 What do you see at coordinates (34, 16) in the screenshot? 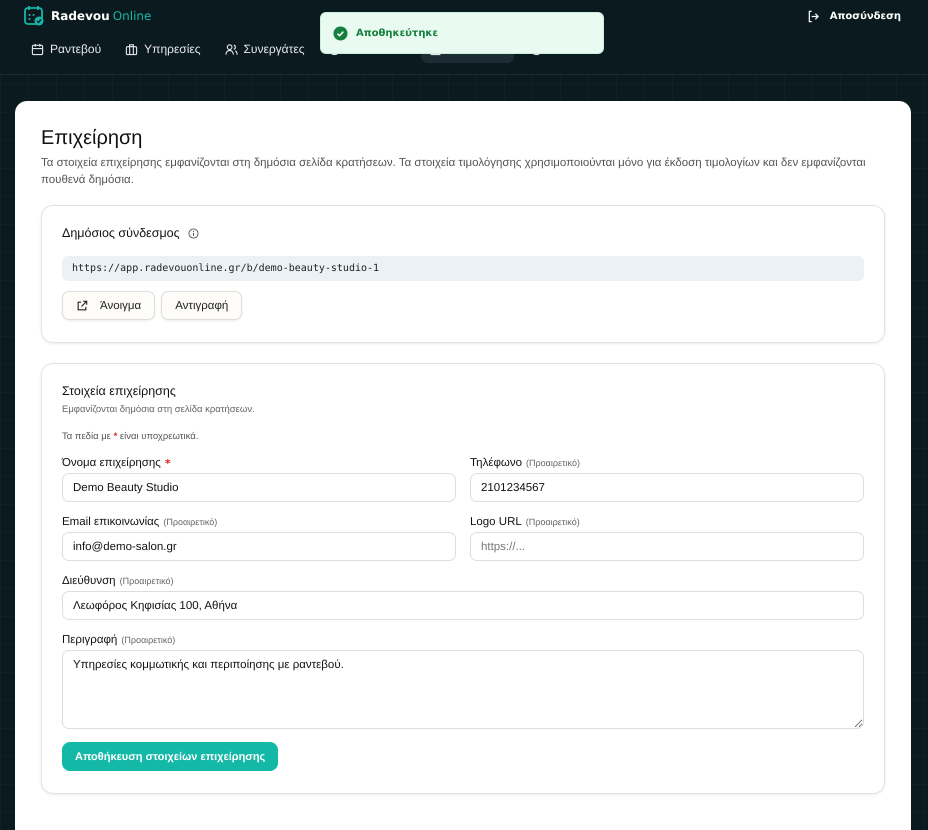
I see `calendar-check-icon` at bounding box center [34, 16].